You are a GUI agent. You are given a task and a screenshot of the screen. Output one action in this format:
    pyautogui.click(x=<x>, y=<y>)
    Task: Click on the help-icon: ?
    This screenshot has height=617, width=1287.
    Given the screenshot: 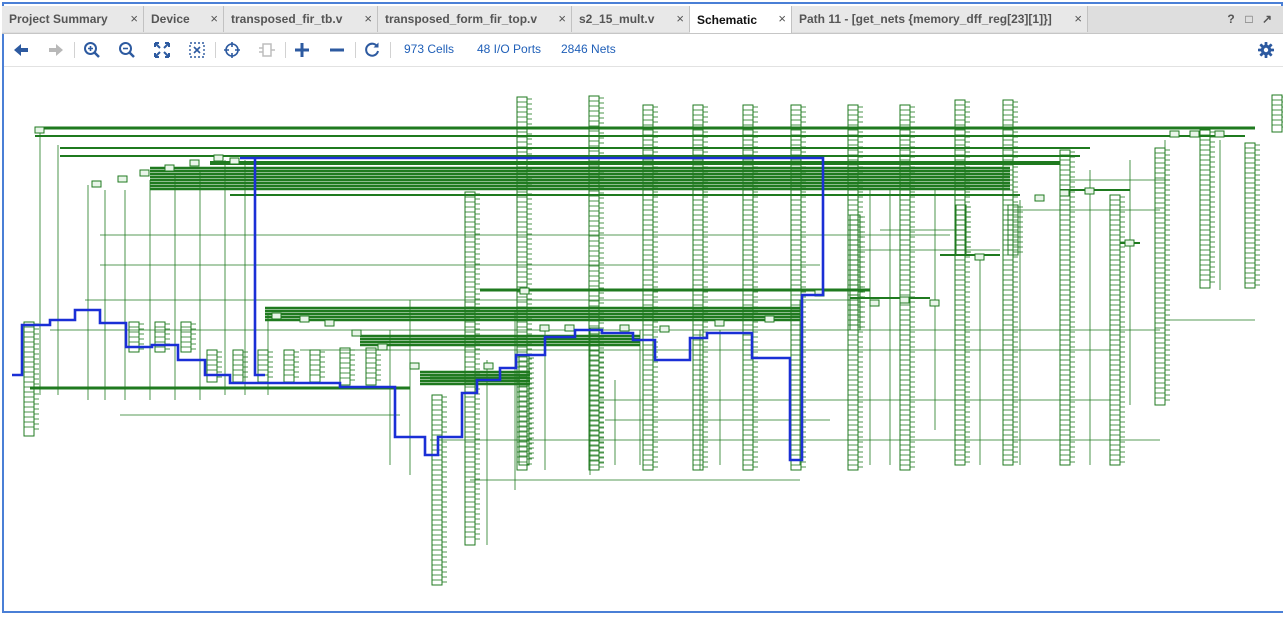 What is the action you would take?
    pyautogui.click(x=1231, y=19)
    